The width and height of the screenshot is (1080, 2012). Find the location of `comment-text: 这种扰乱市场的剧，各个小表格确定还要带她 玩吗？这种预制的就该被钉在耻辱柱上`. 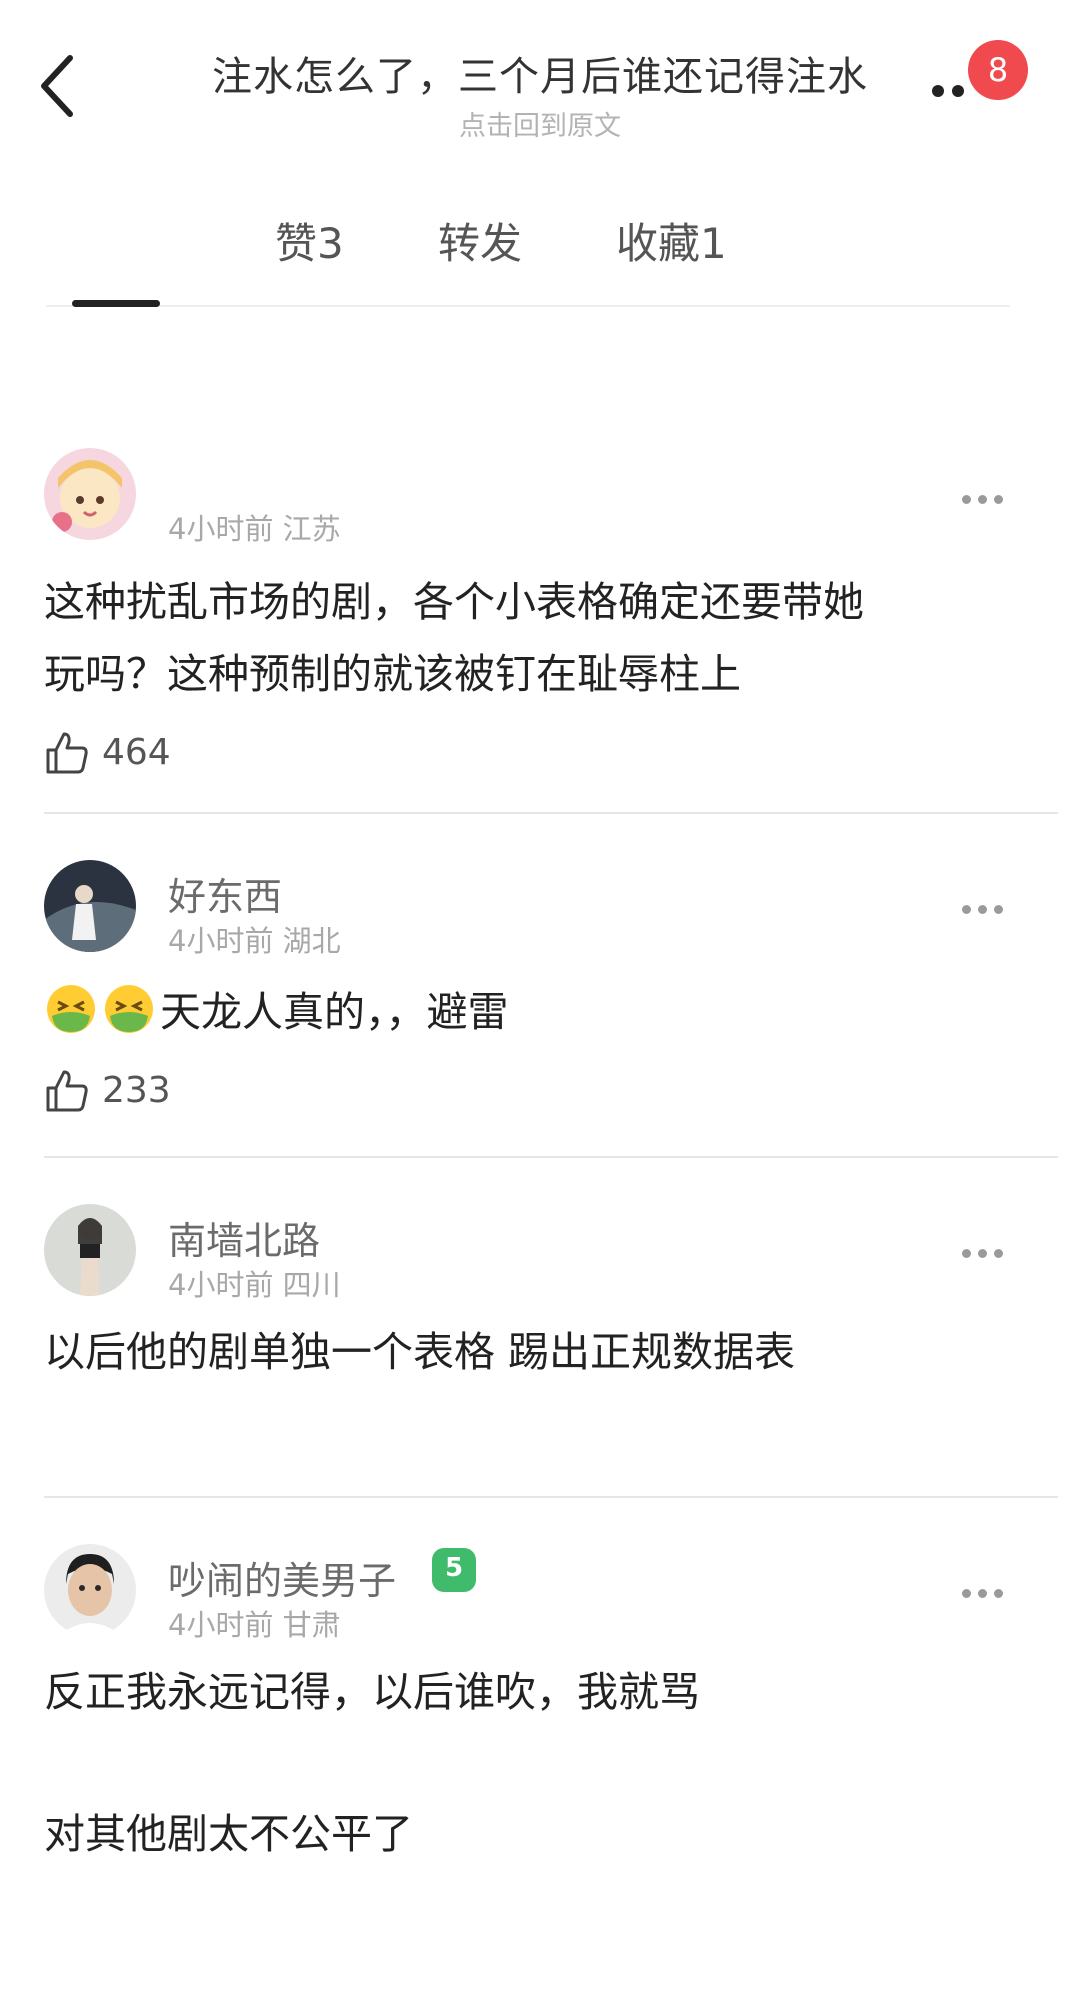

comment-text: 这种扰乱市场的剧，各个小表格确定还要带她 玩吗？这种预制的就该被钉在耻辱柱上 is located at coordinates (539, 638).